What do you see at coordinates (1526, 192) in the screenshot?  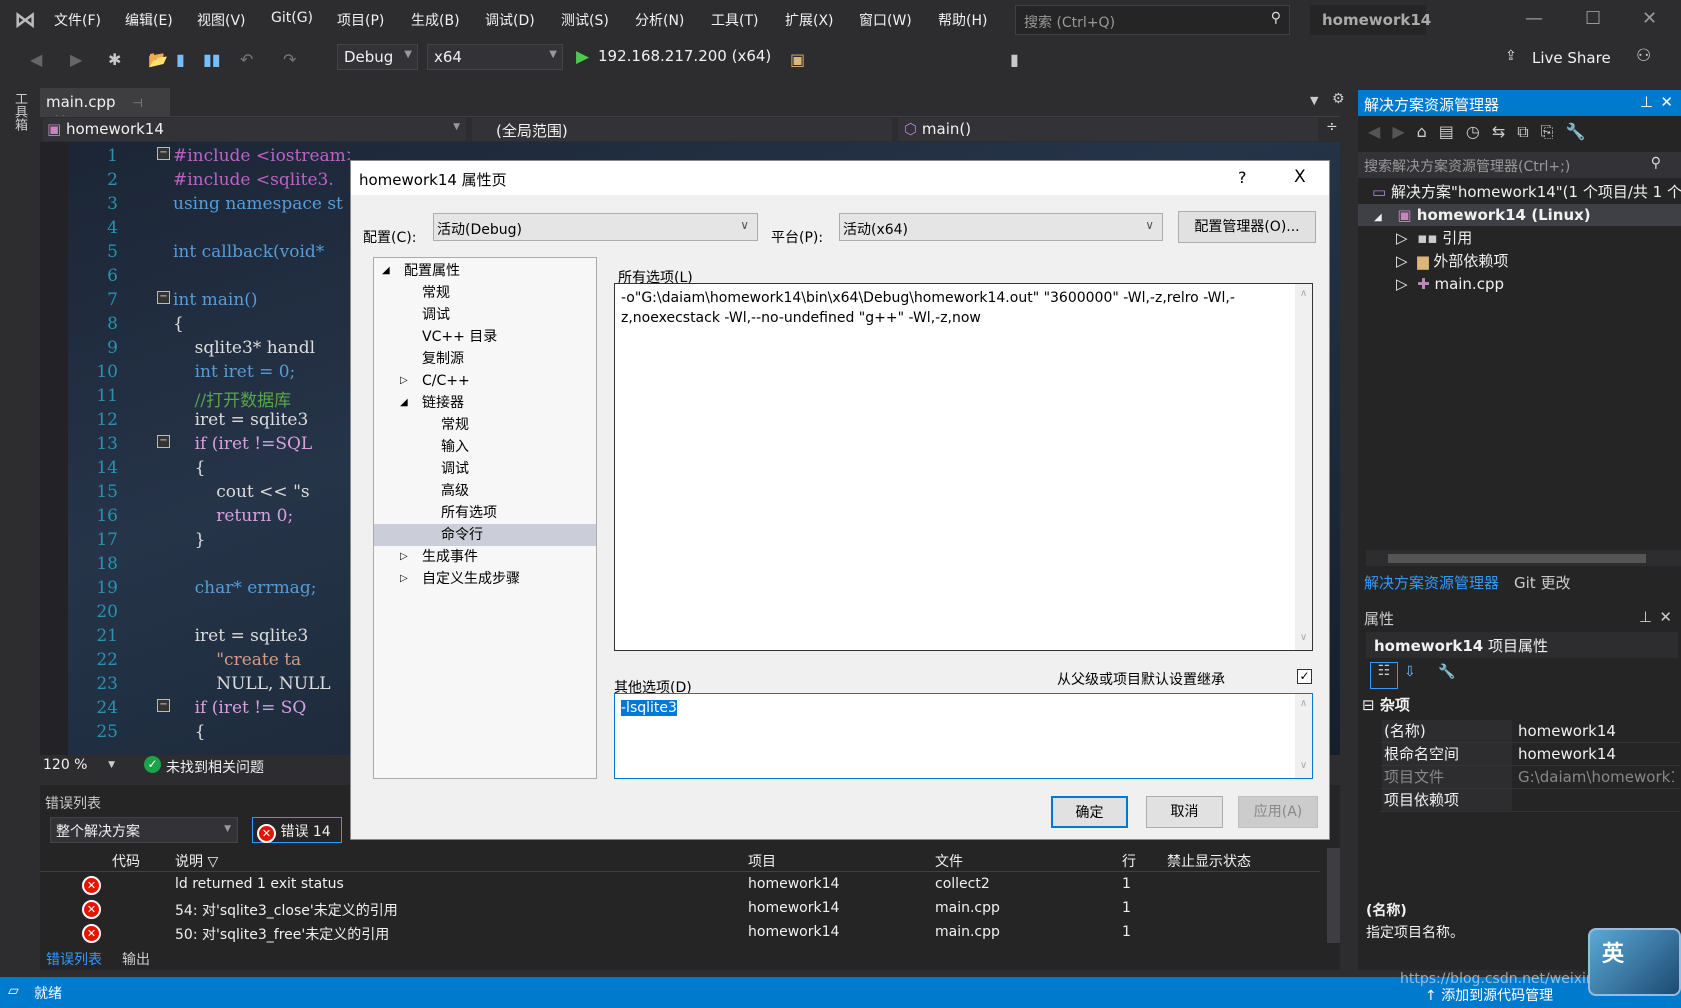 I see `solution-node: ▭ 解决方案"homework14"(1 个项目/共 1 个)` at bounding box center [1526, 192].